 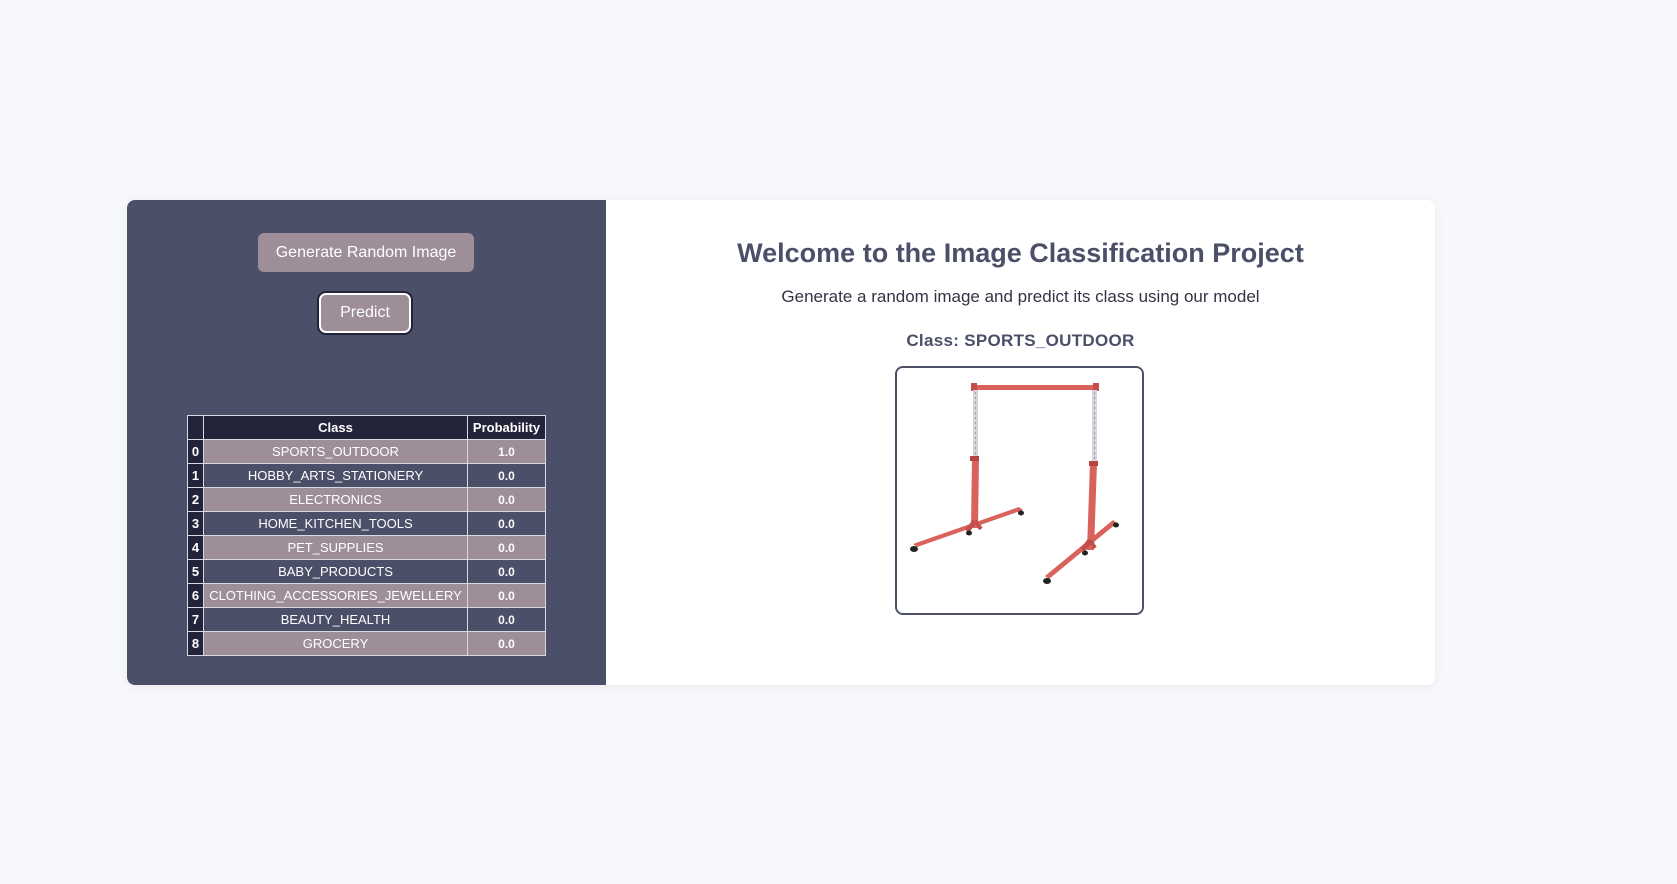 I want to click on row-index: 7, so click(x=195, y=619).